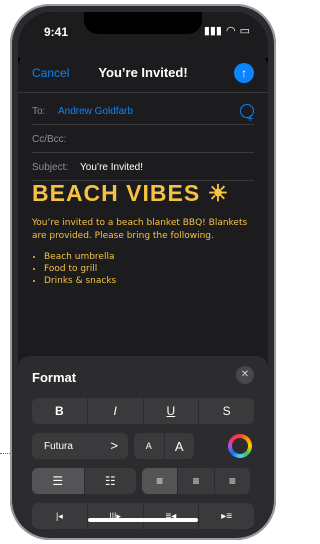  Describe the element at coordinates (250, 119) in the screenshot. I see `plus-icon: +` at that location.